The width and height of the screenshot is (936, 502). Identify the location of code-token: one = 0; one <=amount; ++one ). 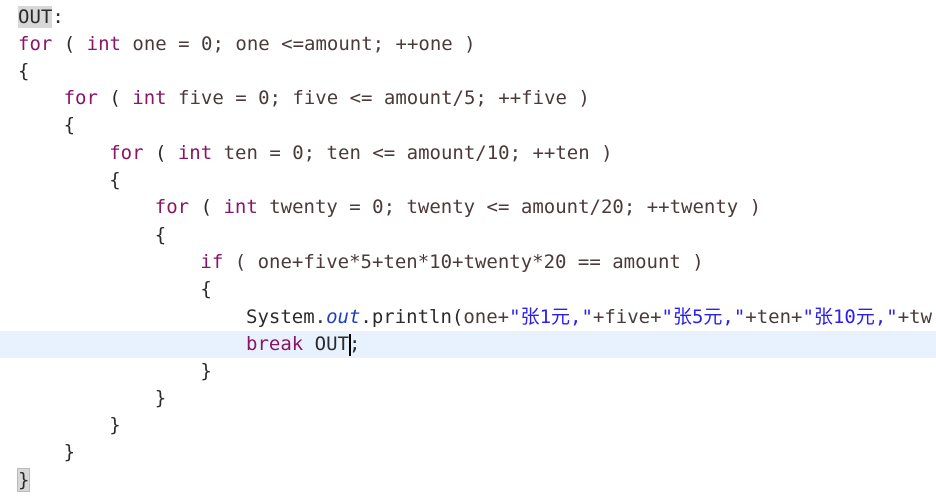
(298, 44).